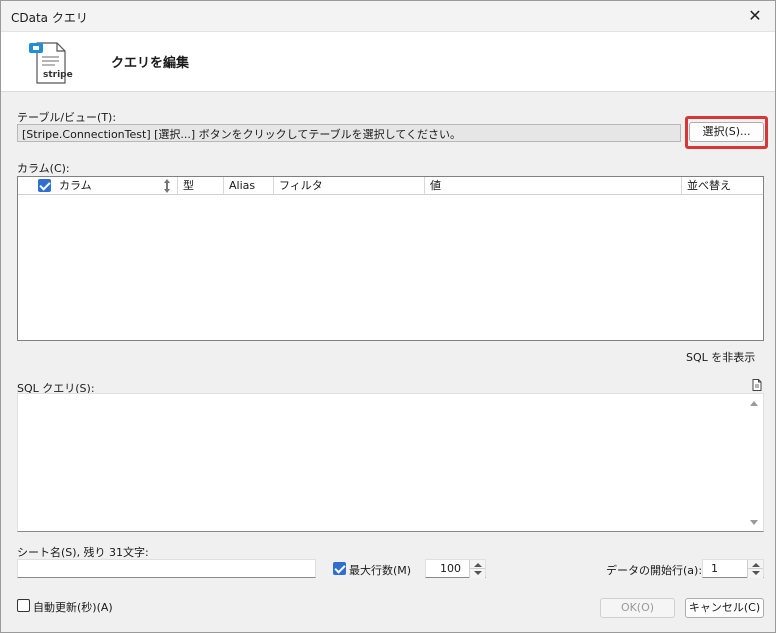  I want to click on column-header-type: 型, so click(201, 186).